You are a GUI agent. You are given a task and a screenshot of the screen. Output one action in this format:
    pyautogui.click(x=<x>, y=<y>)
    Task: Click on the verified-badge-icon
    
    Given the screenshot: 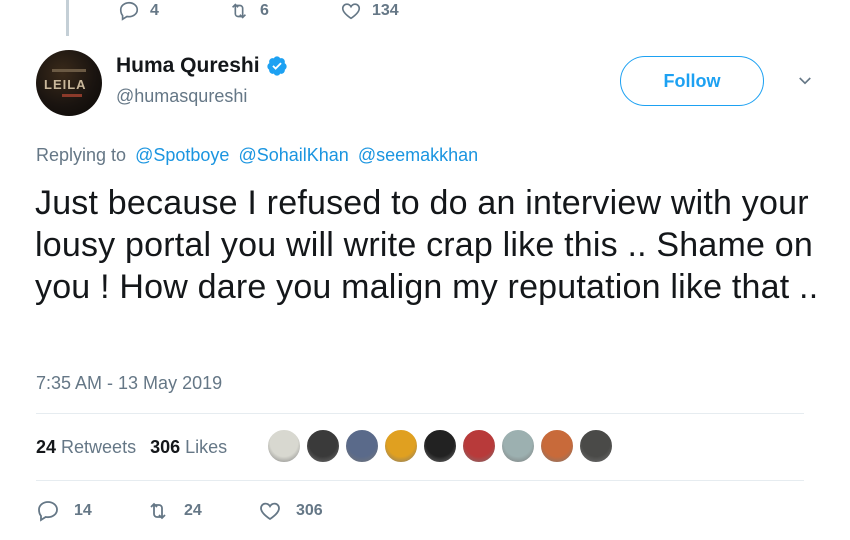 What is the action you would take?
    pyautogui.click(x=276, y=66)
    